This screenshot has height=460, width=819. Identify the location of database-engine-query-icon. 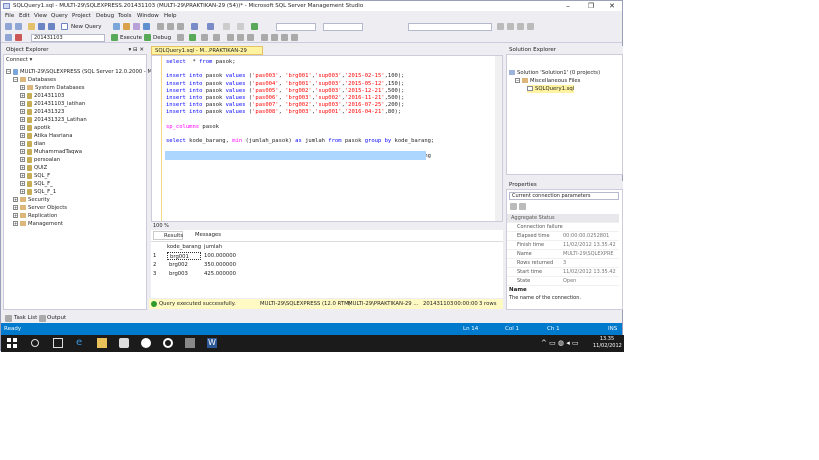
(116, 26).